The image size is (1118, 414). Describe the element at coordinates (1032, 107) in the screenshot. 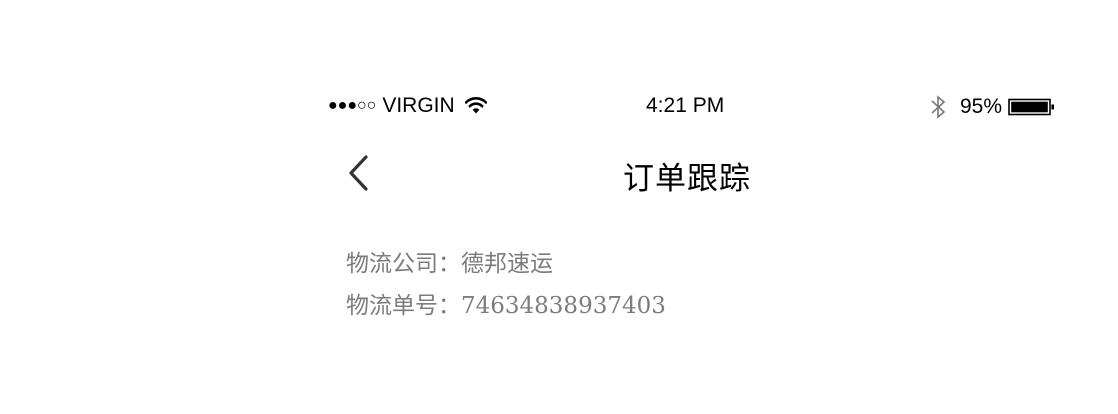

I see `battery-icon` at that location.